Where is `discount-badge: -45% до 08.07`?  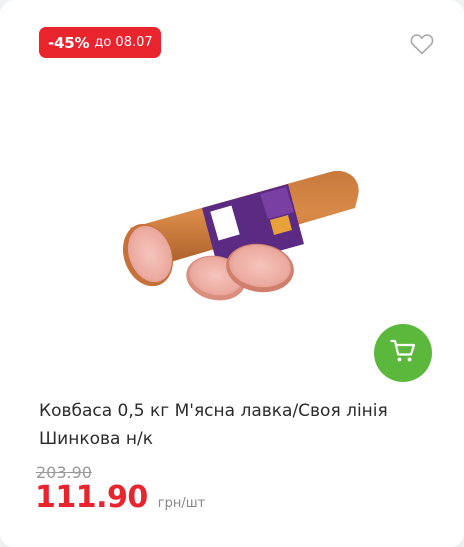 discount-badge: -45% до 08.07 is located at coordinates (100, 42).